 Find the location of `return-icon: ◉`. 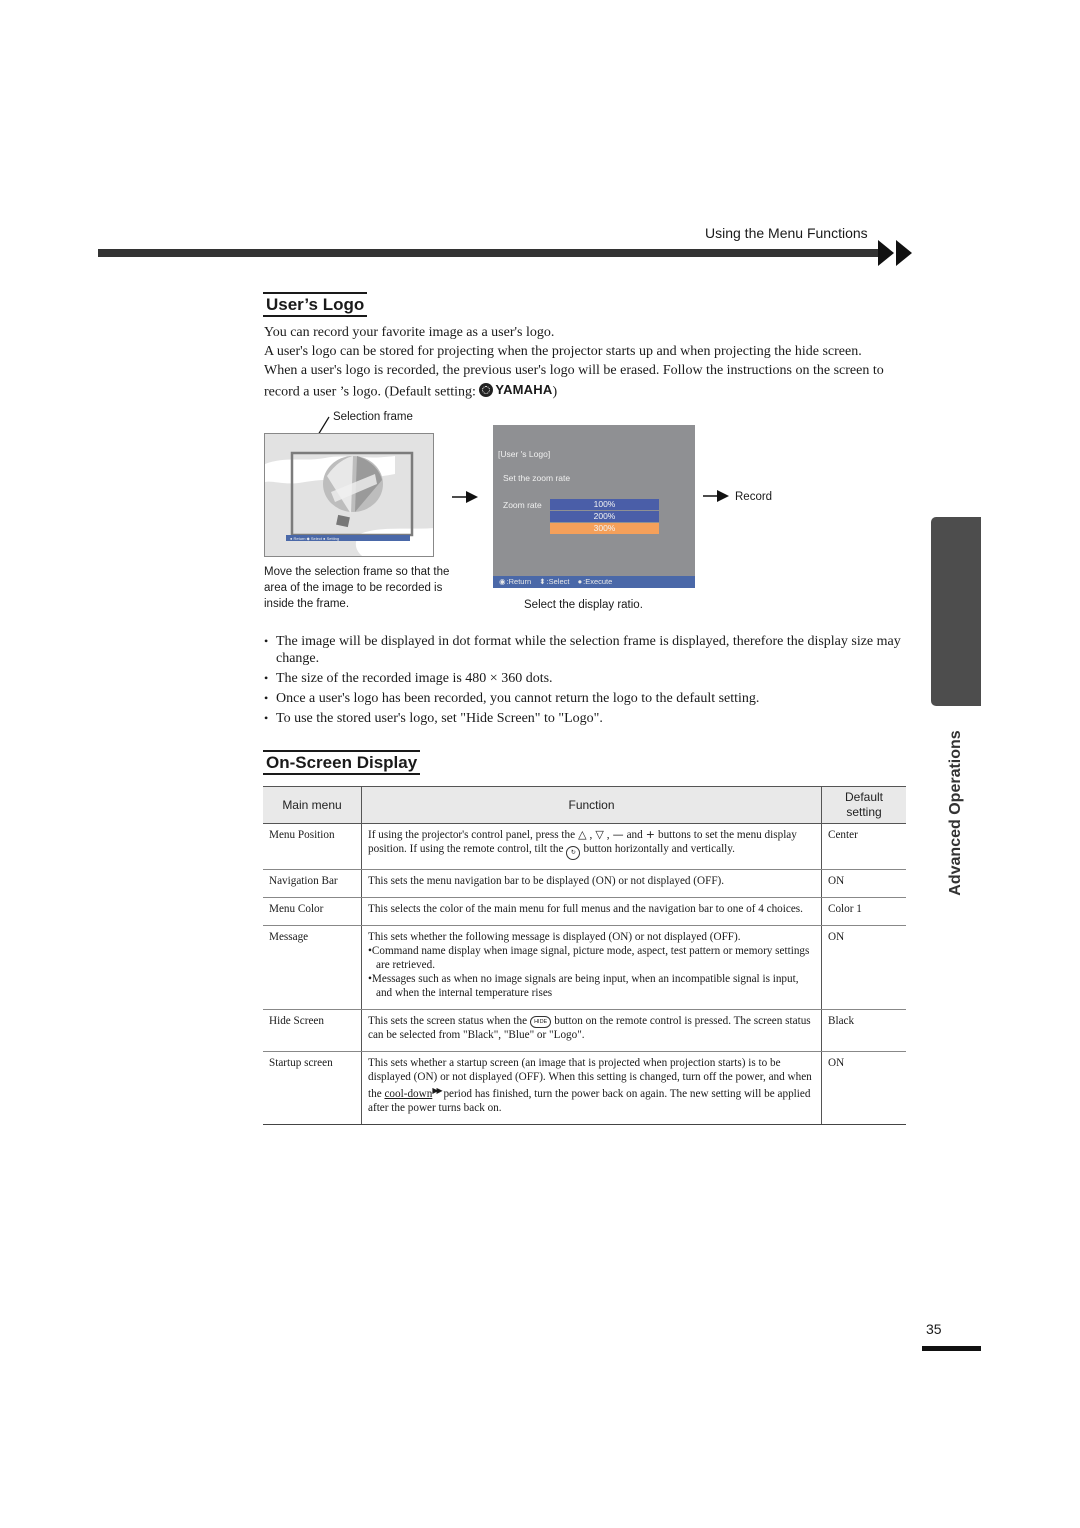

return-icon: ◉ is located at coordinates (502, 581).